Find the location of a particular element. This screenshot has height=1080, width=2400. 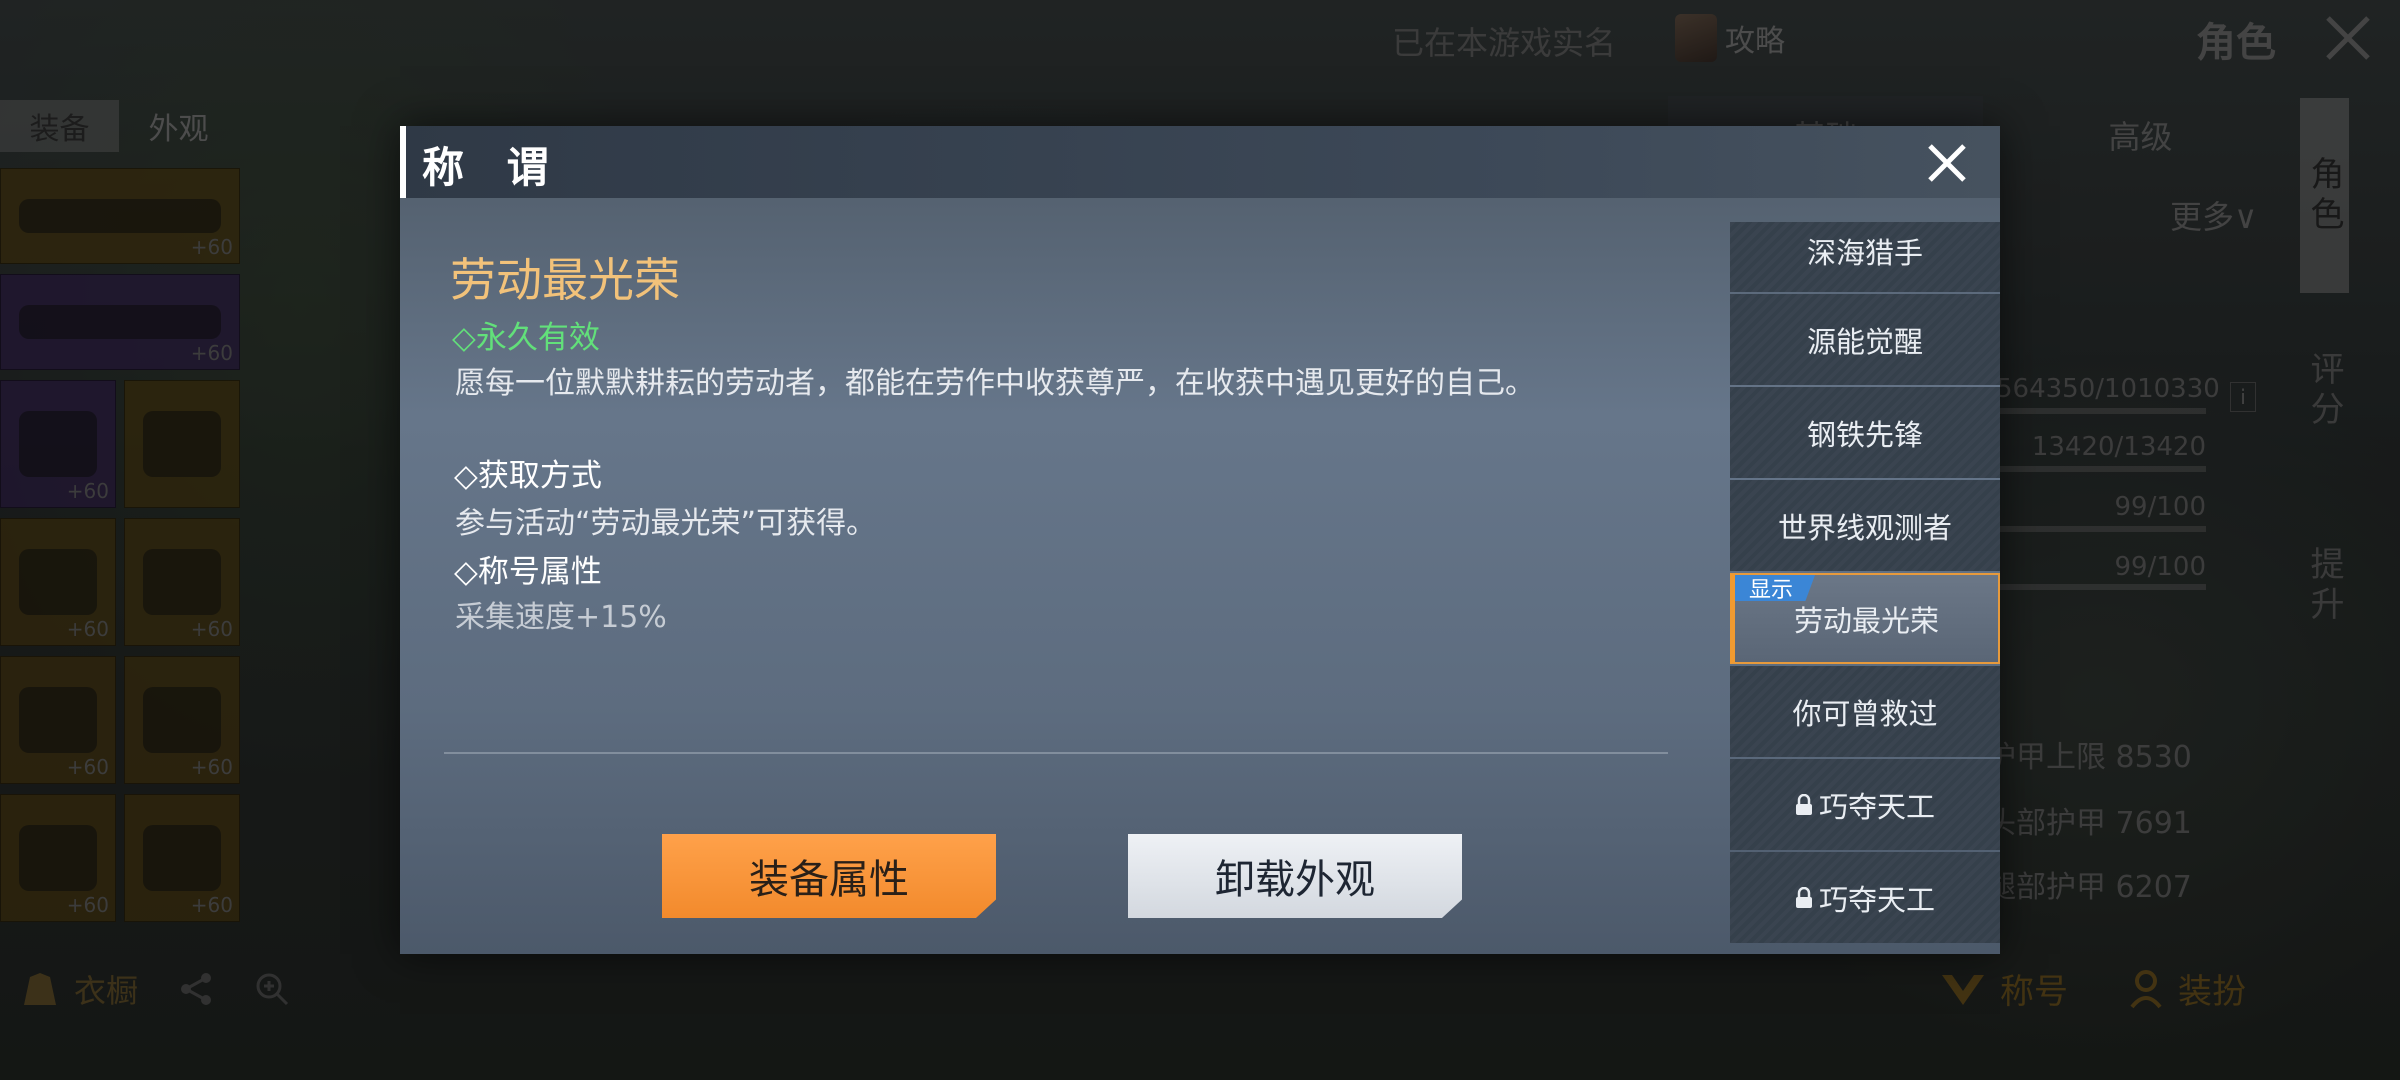

header-accent is located at coordinates (403, 162).